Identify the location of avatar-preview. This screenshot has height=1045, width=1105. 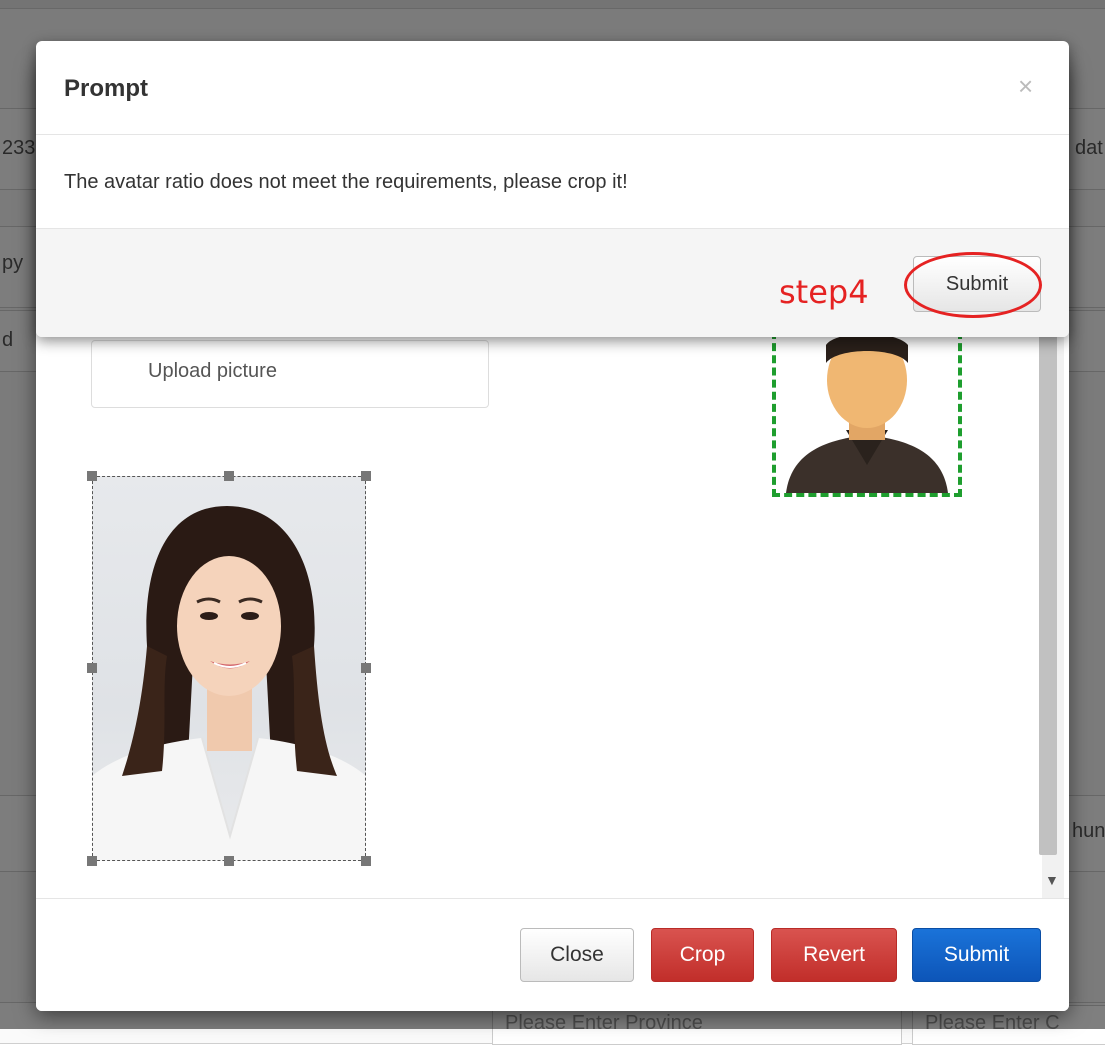
(867, 414).